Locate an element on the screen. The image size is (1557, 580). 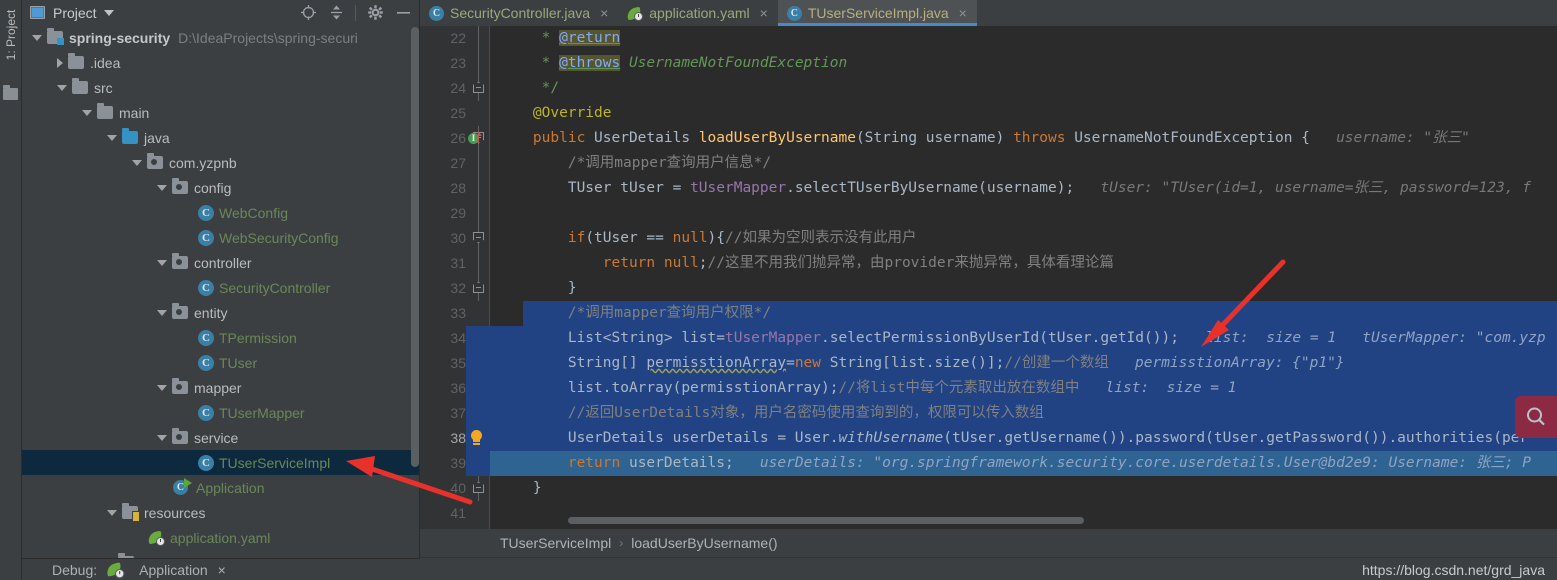
tree-node-entity: entity is located at coordinates (221, 312).